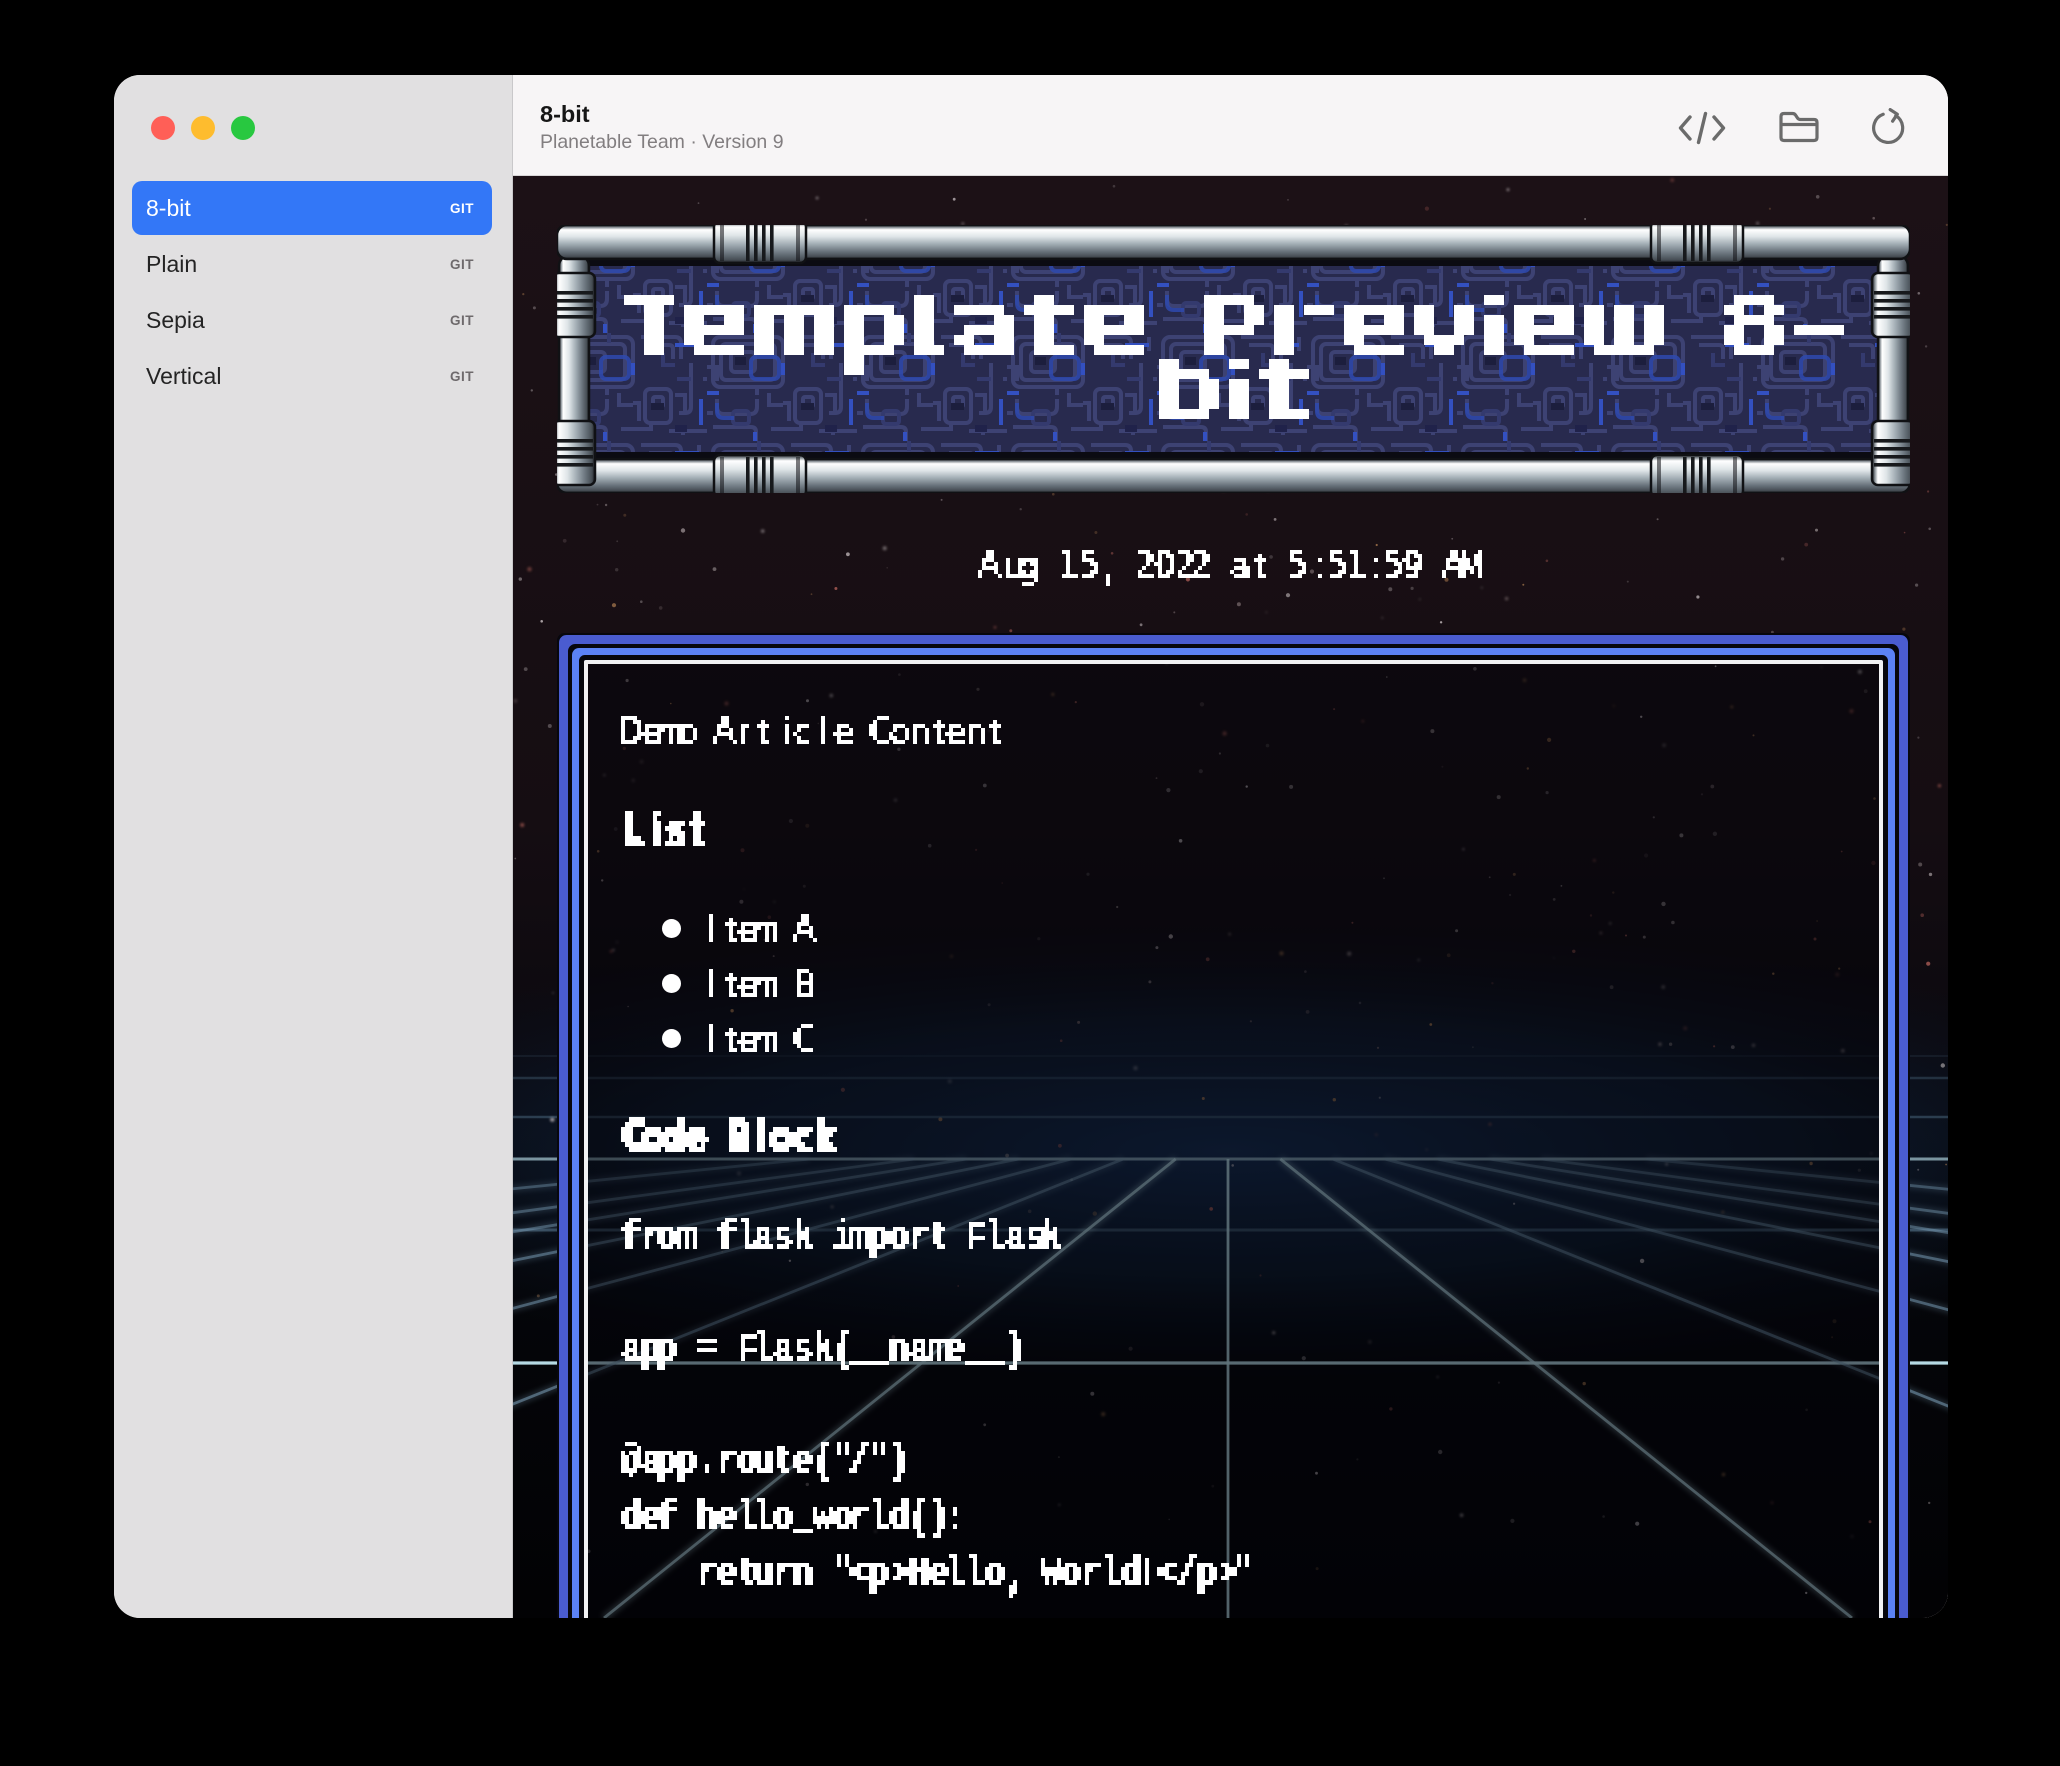  What do you see at coordinates (1702, 128) in the screenshot?
I see `code-icon` at bounding box center [1702, 128].